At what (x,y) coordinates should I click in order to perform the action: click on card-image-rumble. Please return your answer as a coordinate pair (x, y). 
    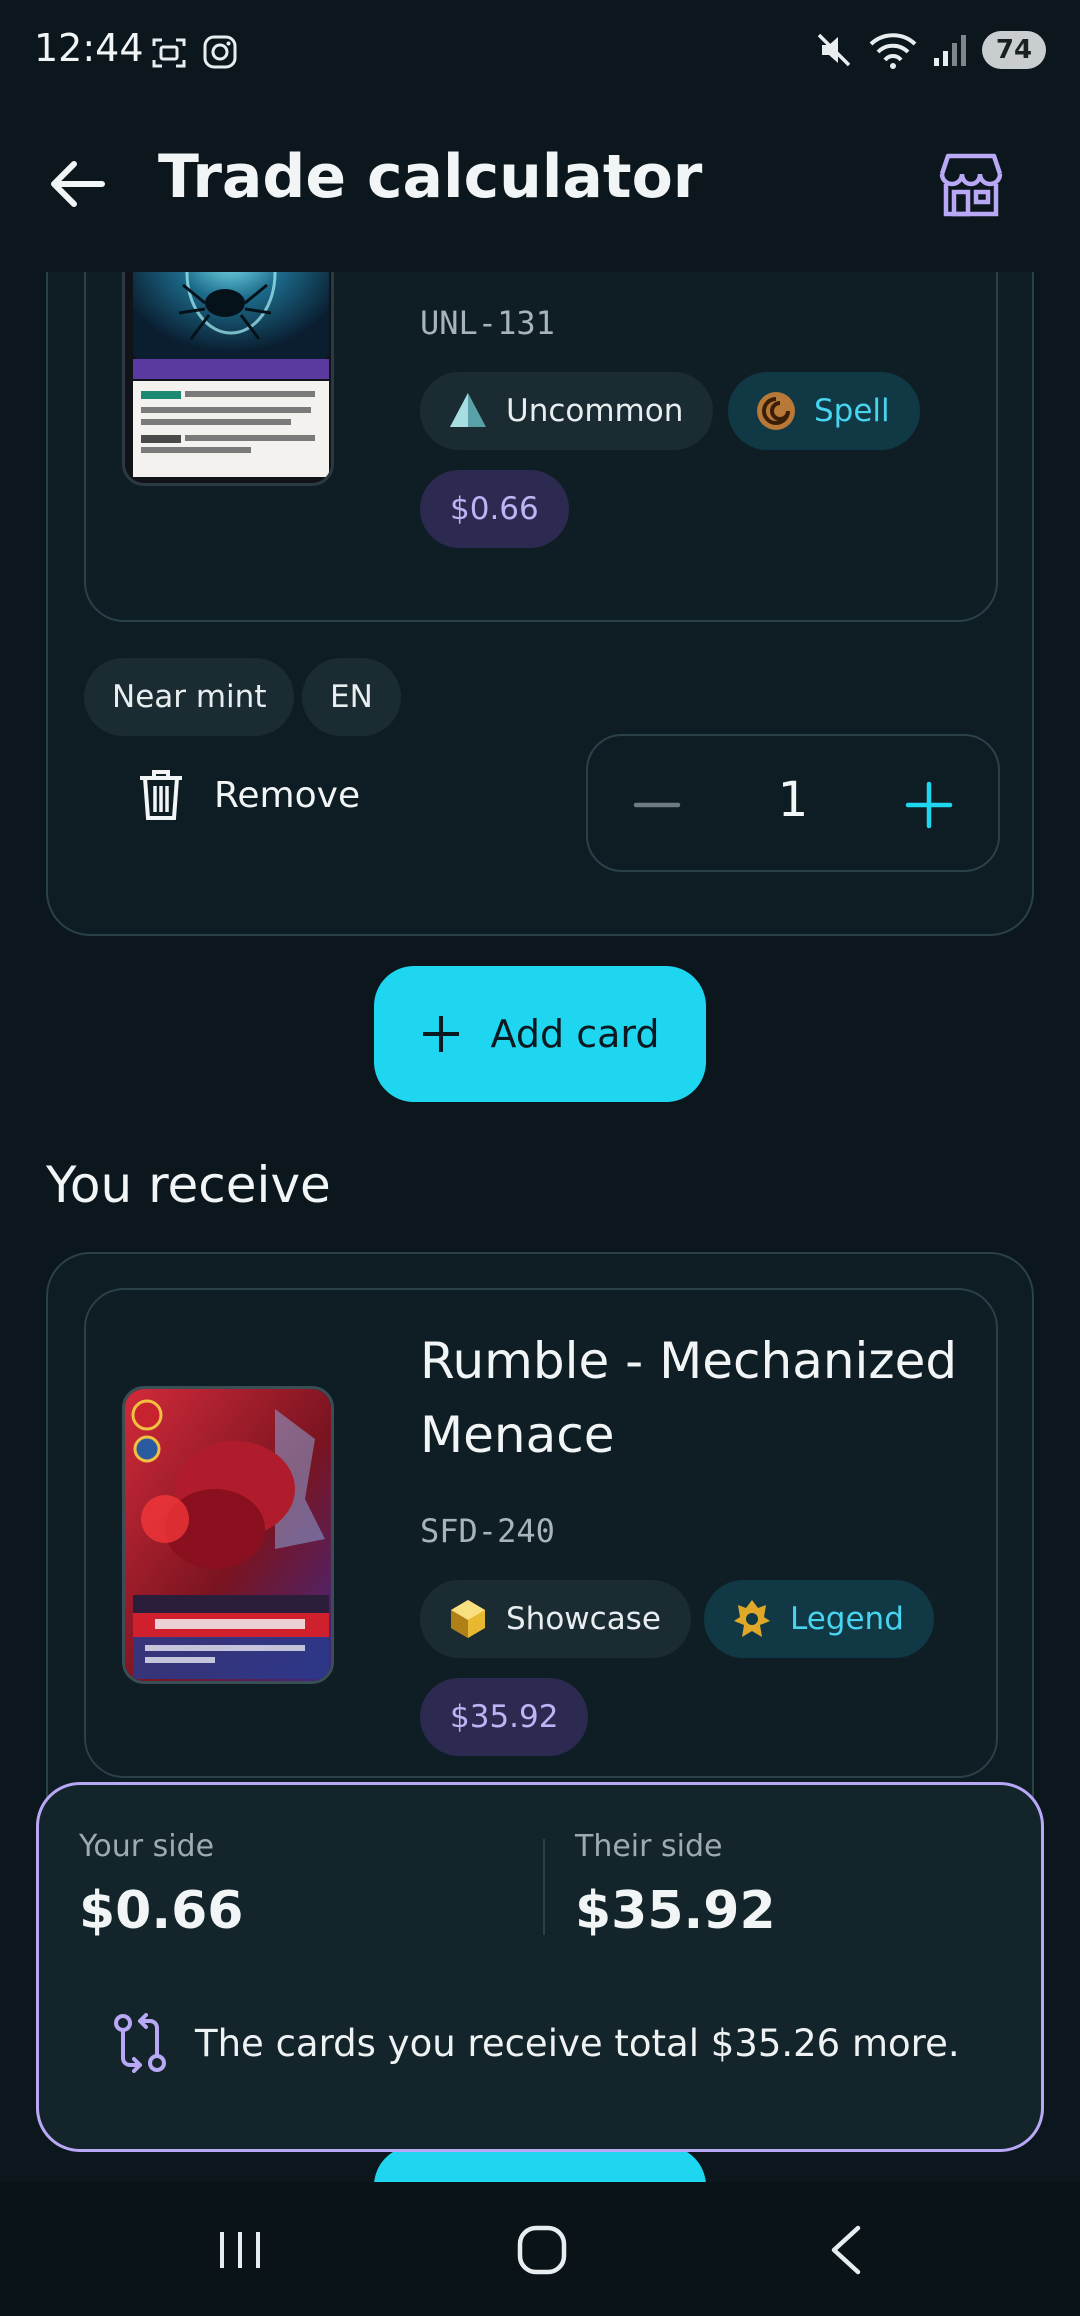
    Looking at the image, I should click on (228, 1535).